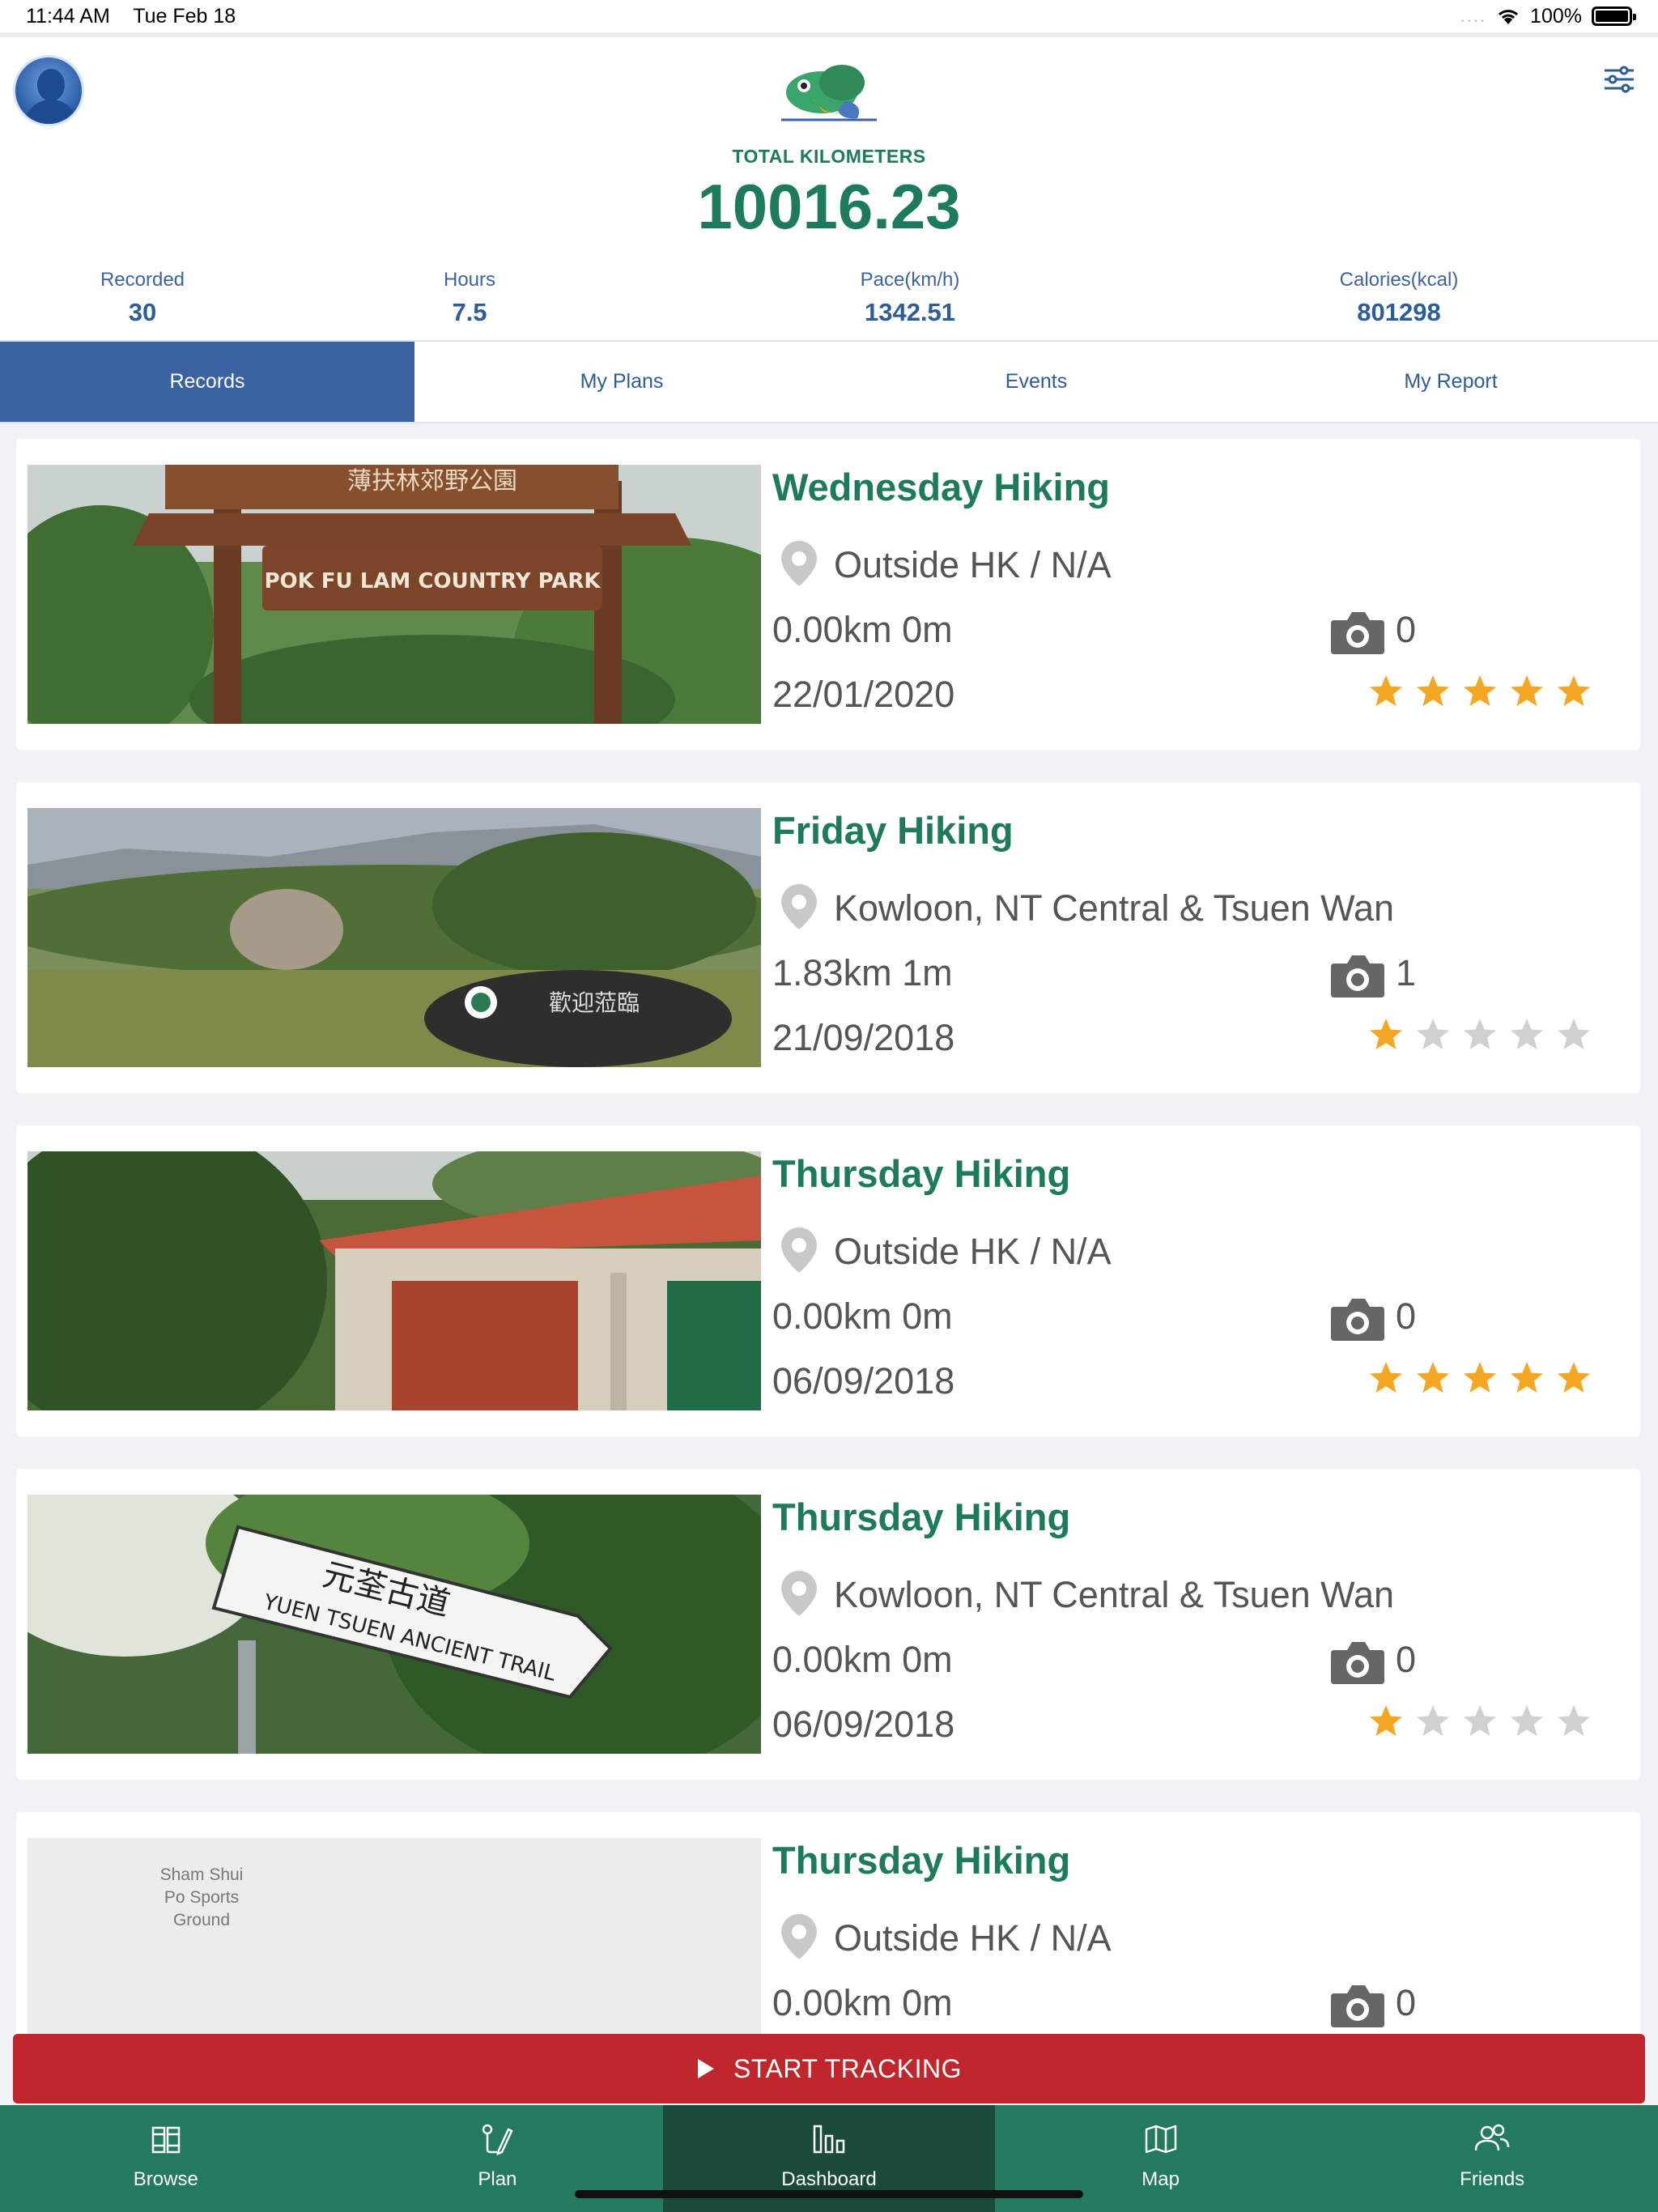 This screenshot has height=2212, width=1658. What do you see at coordinates (498, 2140) in the screenshot?
I see `pen-route-icon` at bounding box center [498, 2140].